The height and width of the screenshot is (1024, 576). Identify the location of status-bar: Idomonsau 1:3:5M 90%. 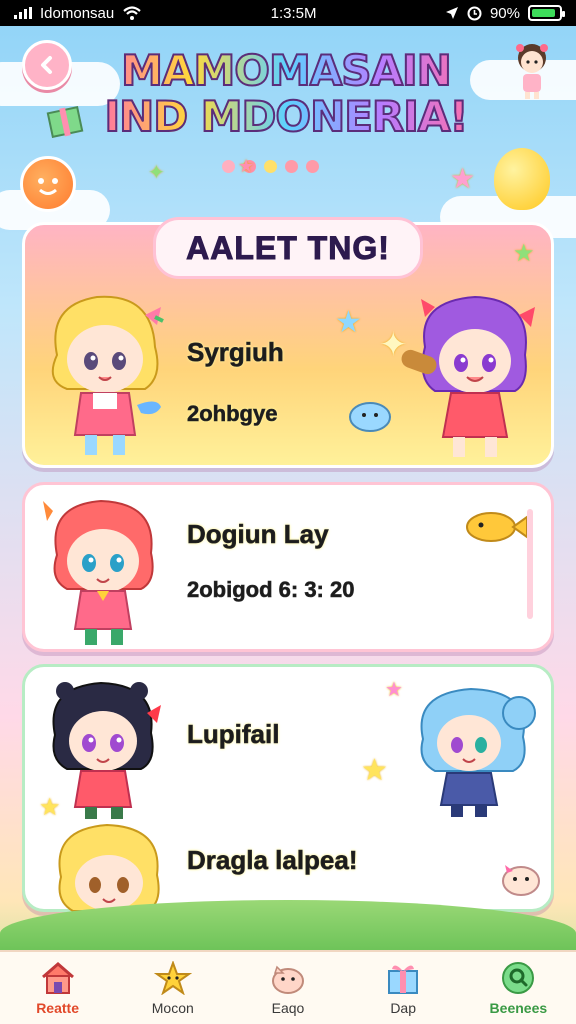
(288, 13).